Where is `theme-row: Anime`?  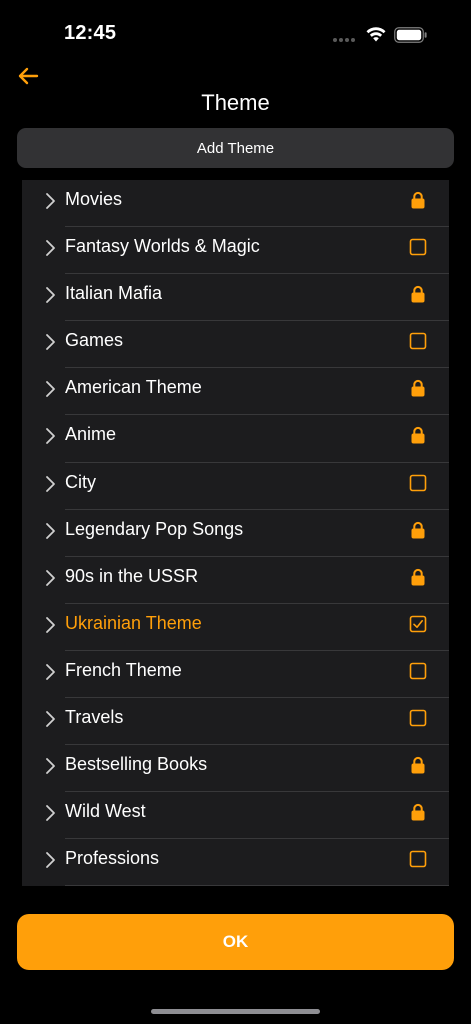 theme-row: Anime is located at coordinates (235, 439).